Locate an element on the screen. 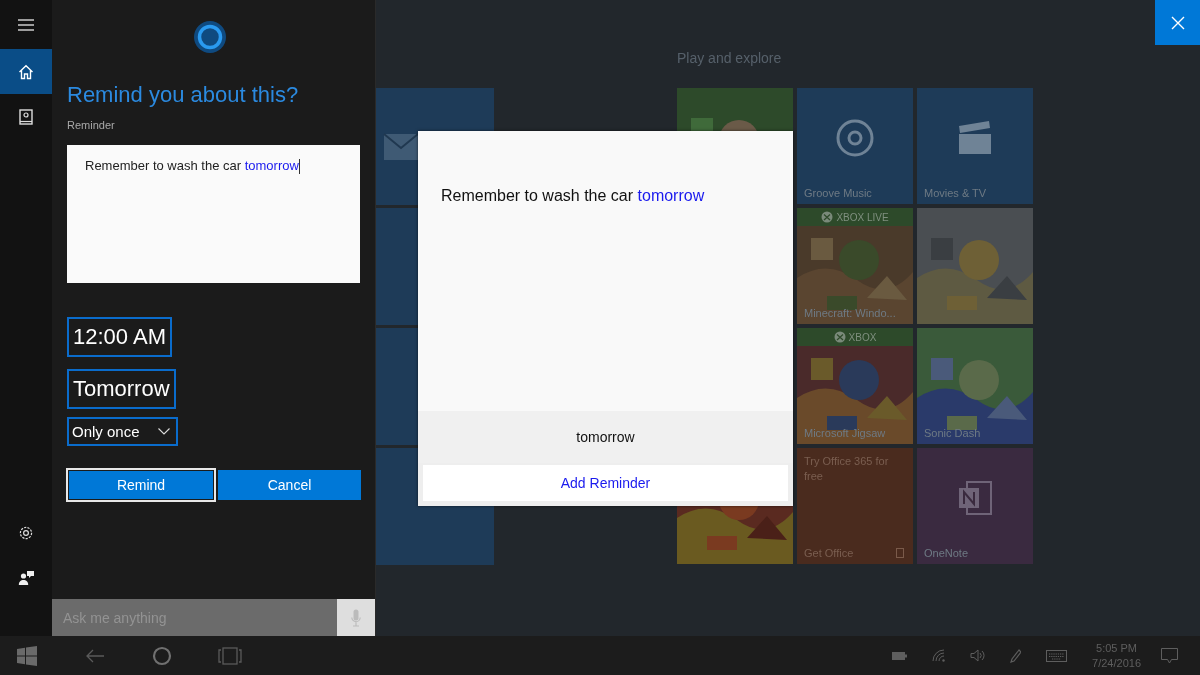 This screenshot has height=675, width=1200. tile-label: Movies & TV is located at coordinates (955, 193).